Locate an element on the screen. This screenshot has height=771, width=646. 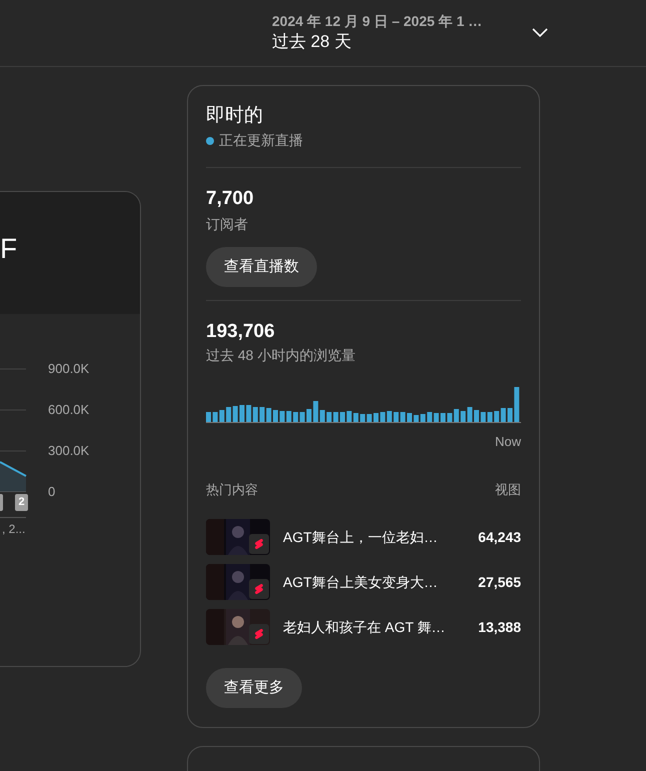
view-count: 27,565 is located at coordinates (499, 582).